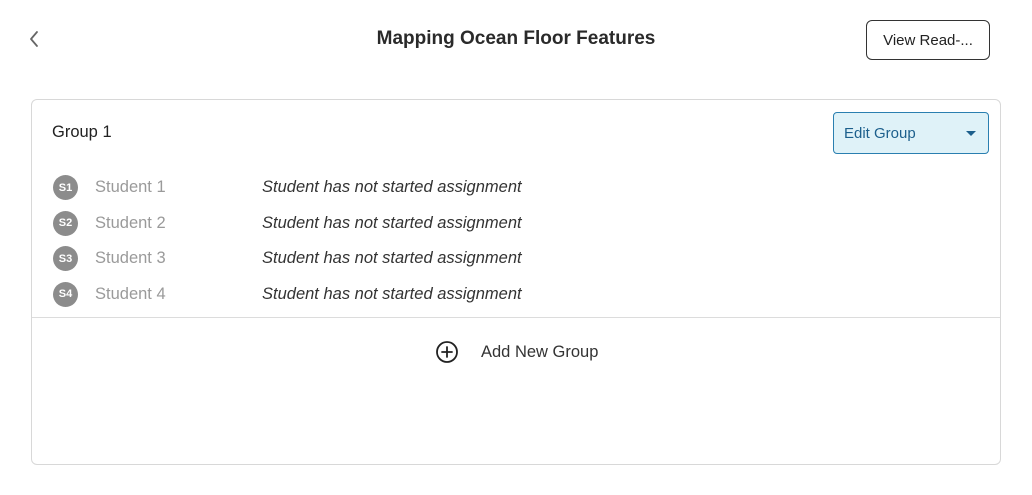 The image size is (1032, 495). I want to click on add-new-group-button: Add New Group, so click(516, 352).